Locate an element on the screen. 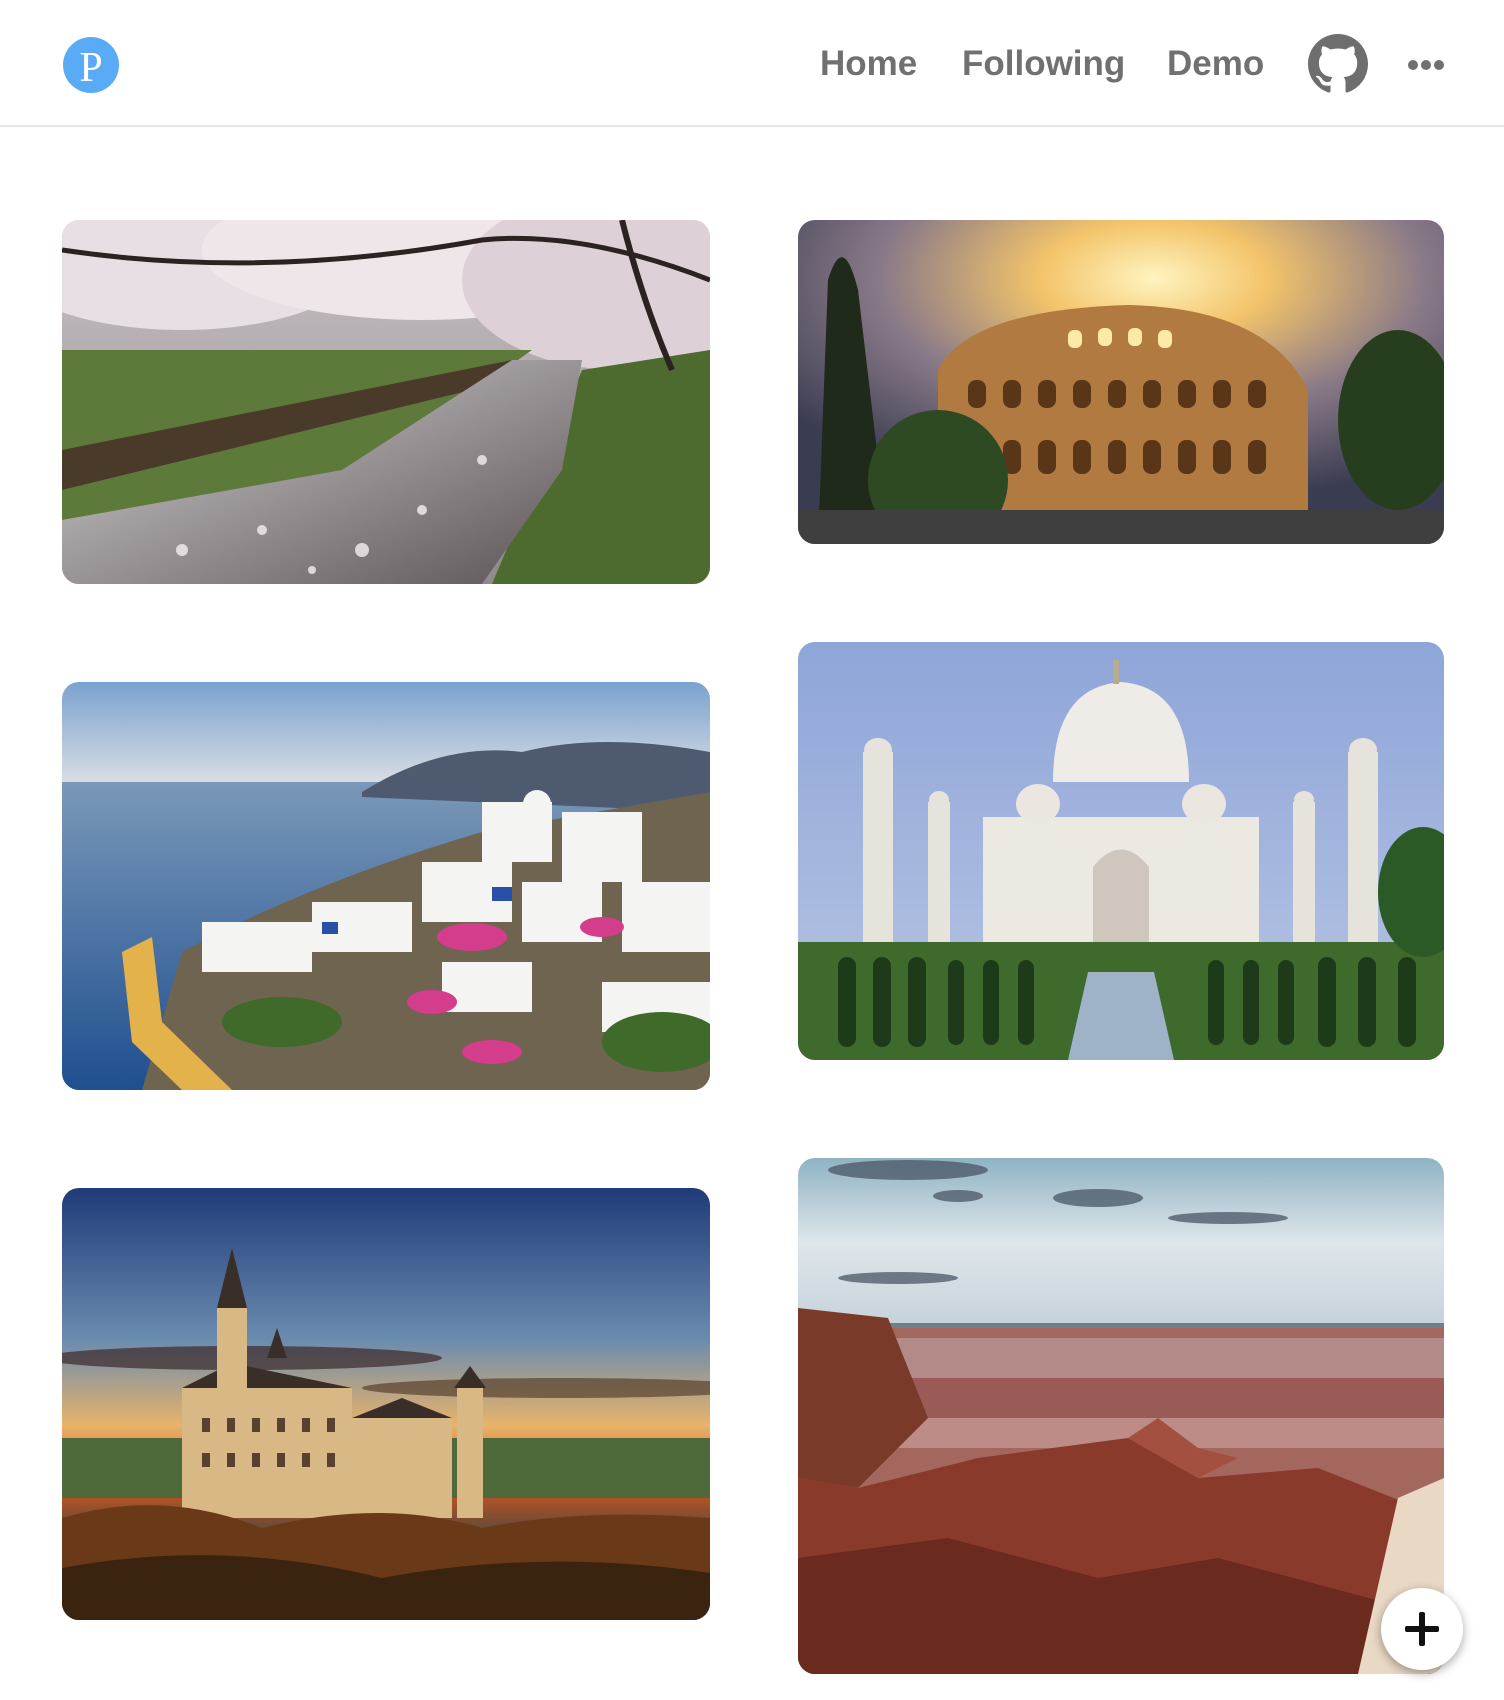 This screenshot has height=1700, width=1504. pin-card-castle is located at coordinates (386, 1404).